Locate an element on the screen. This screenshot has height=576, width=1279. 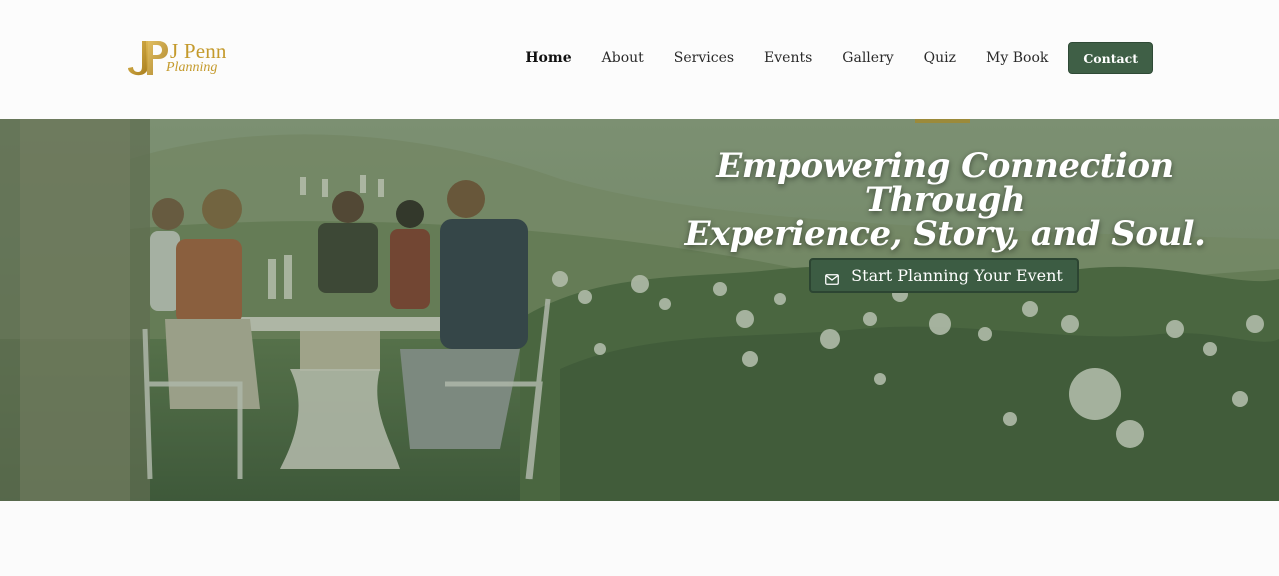
brand-tagline: Planning is located at coordinates (192, 67).